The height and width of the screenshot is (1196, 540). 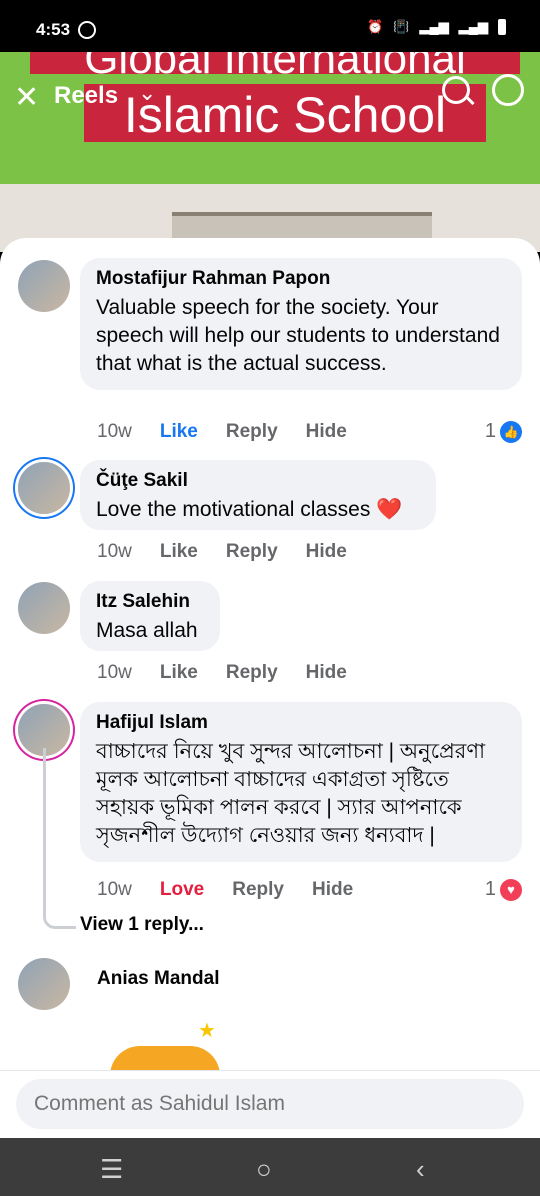 What do you see at coordinates (420, 1169) in the screenshot?
I see `back-icon: ‹` at bounding box center [420, 1169].